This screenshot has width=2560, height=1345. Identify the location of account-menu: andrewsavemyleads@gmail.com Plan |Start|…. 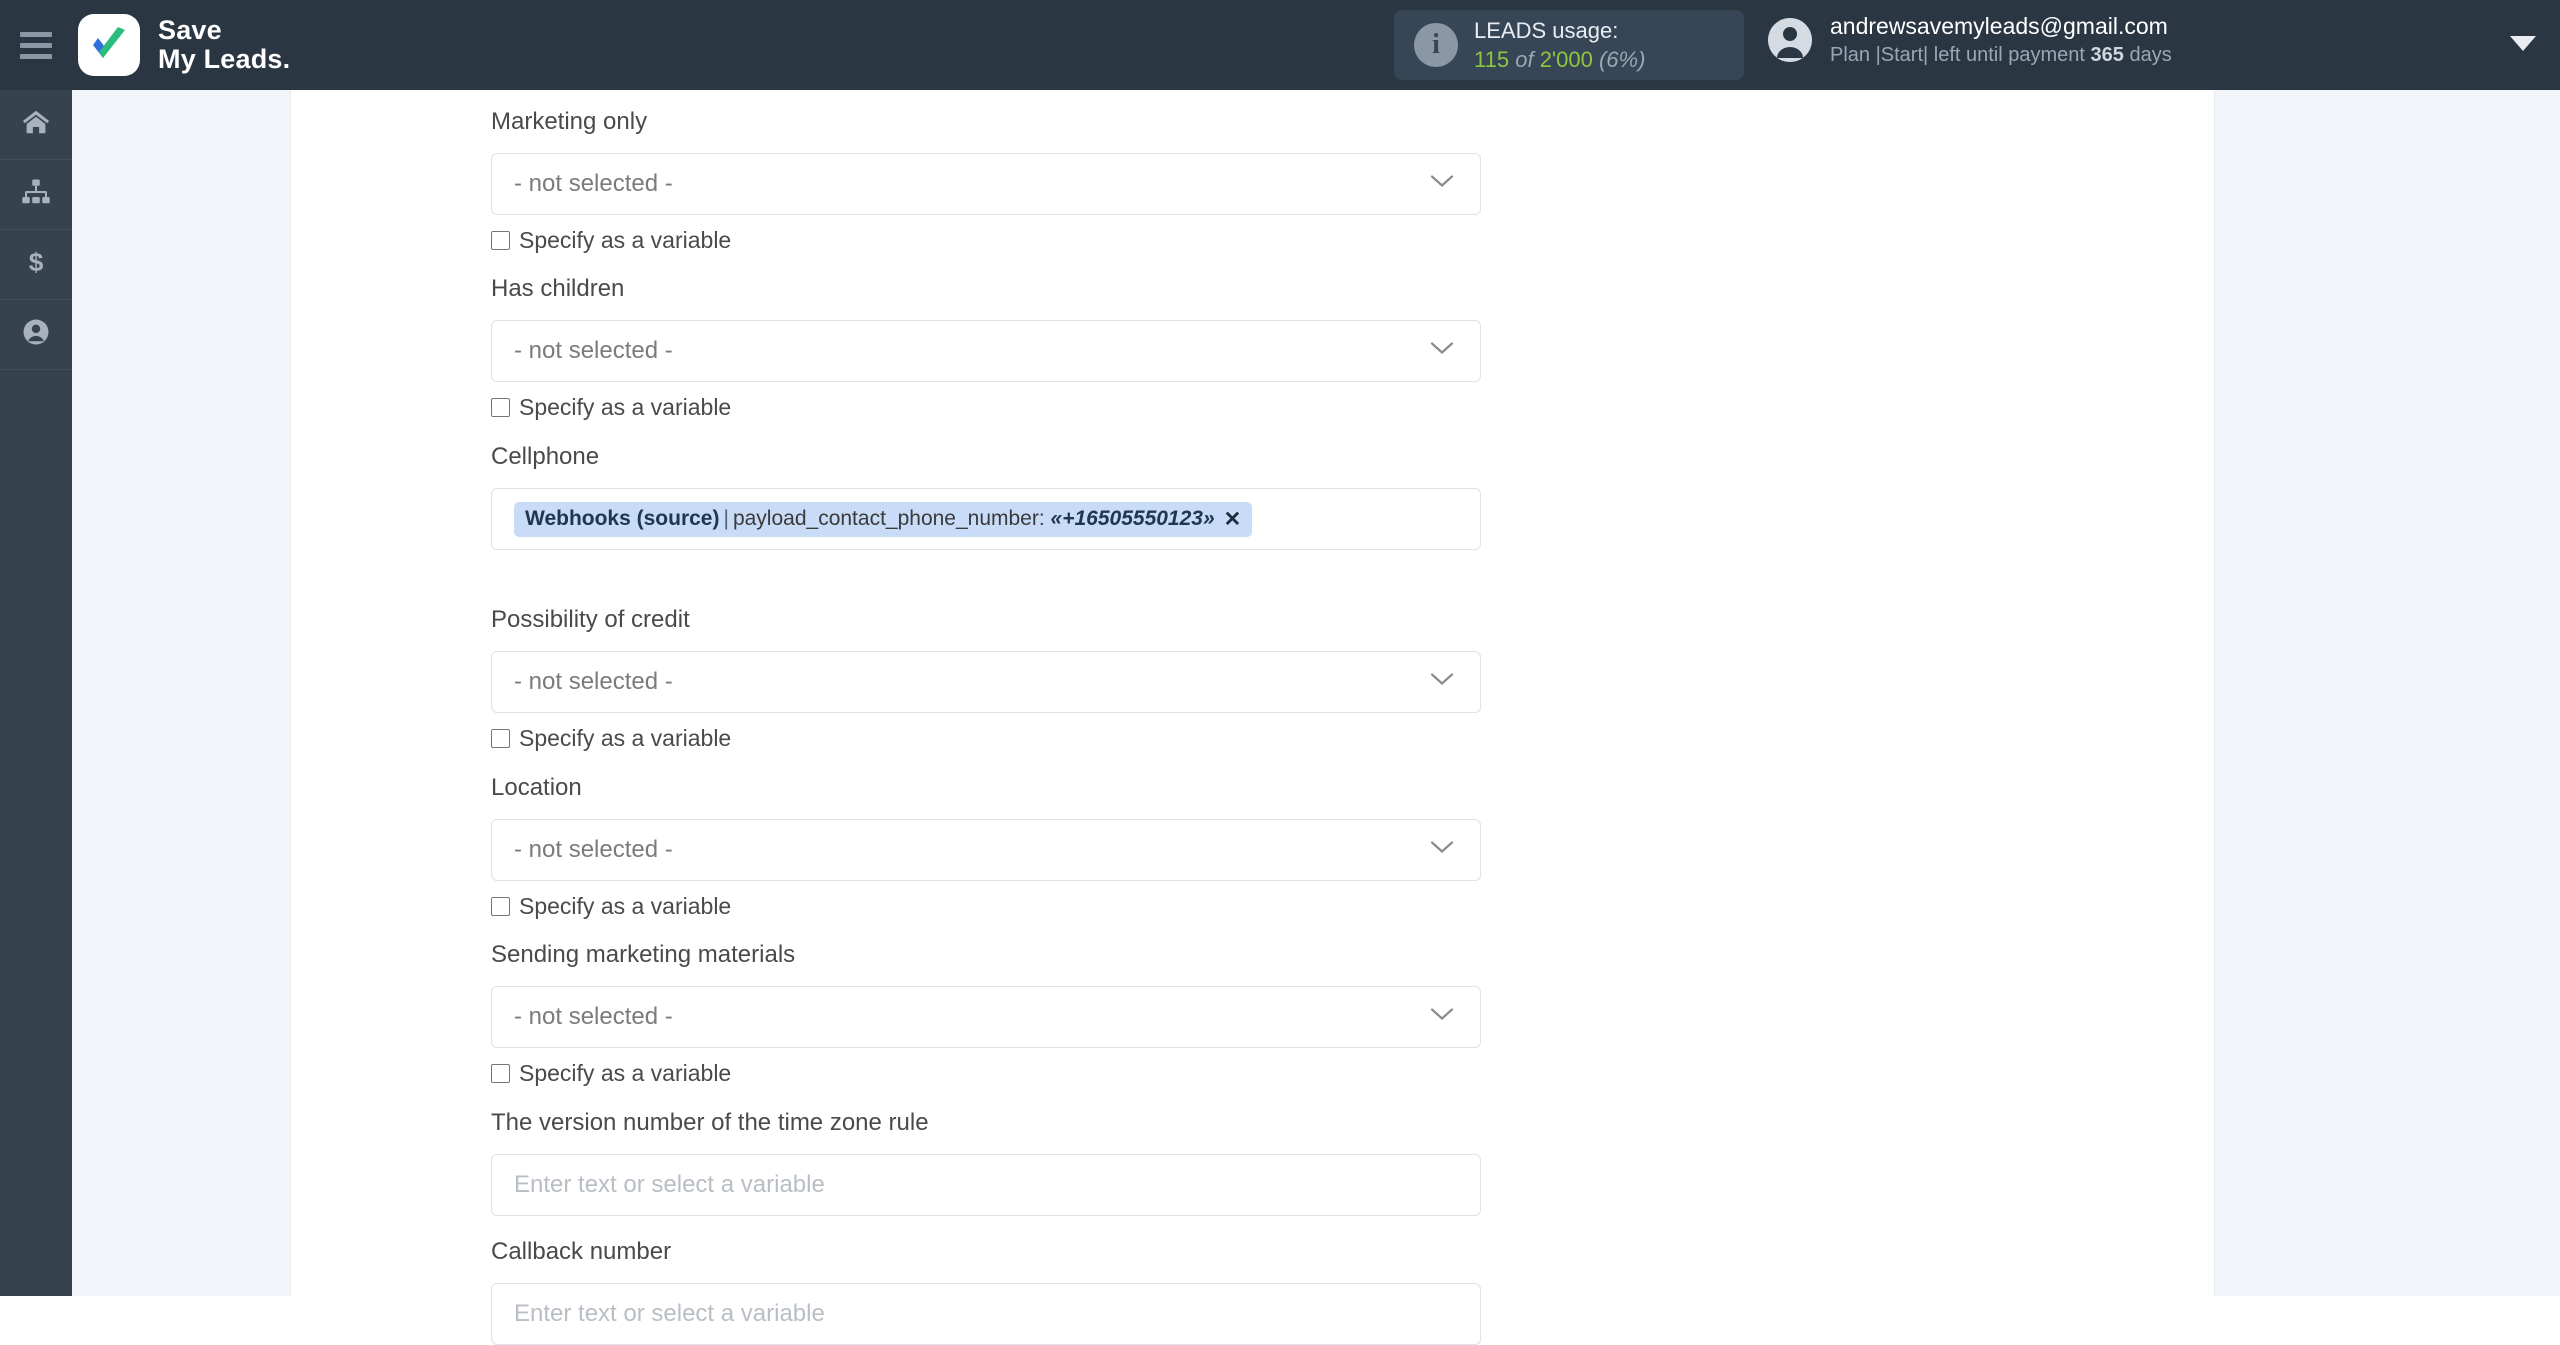
(1970, 40).